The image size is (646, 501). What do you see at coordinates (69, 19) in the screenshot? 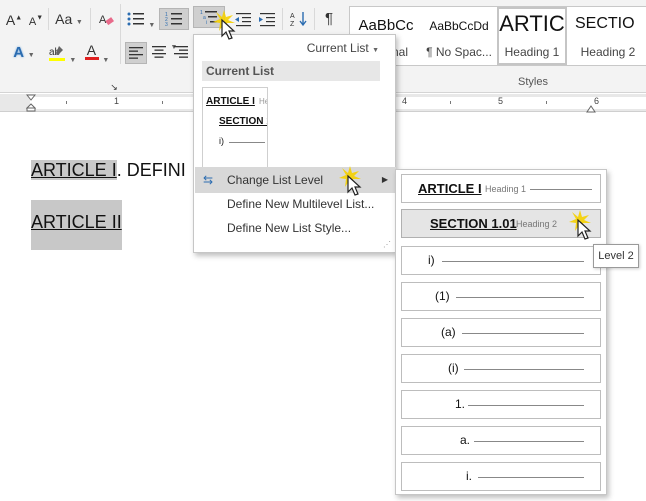
I see `change-case-button: Aa ▼` at bounding box center [69, 19].